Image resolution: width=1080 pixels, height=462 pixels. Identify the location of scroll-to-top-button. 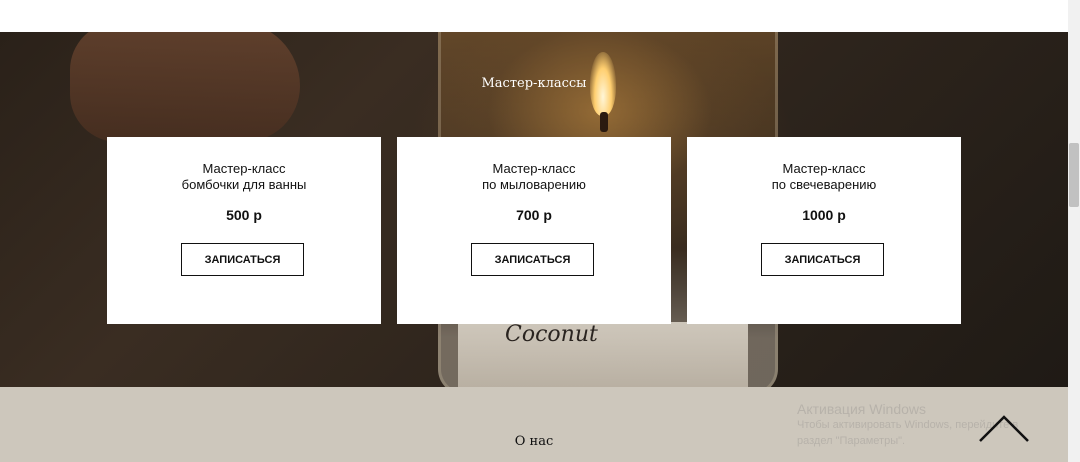
(1004, 428).